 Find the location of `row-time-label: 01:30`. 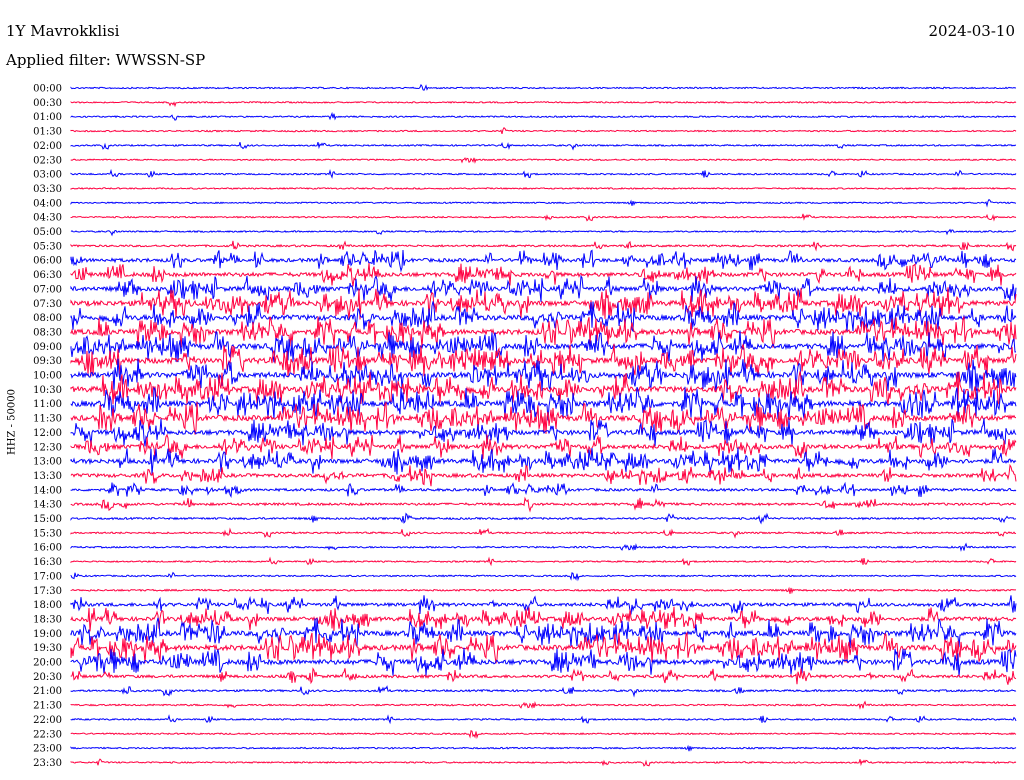

row-time-label: 01:30 is located at coordinates (47, 132).